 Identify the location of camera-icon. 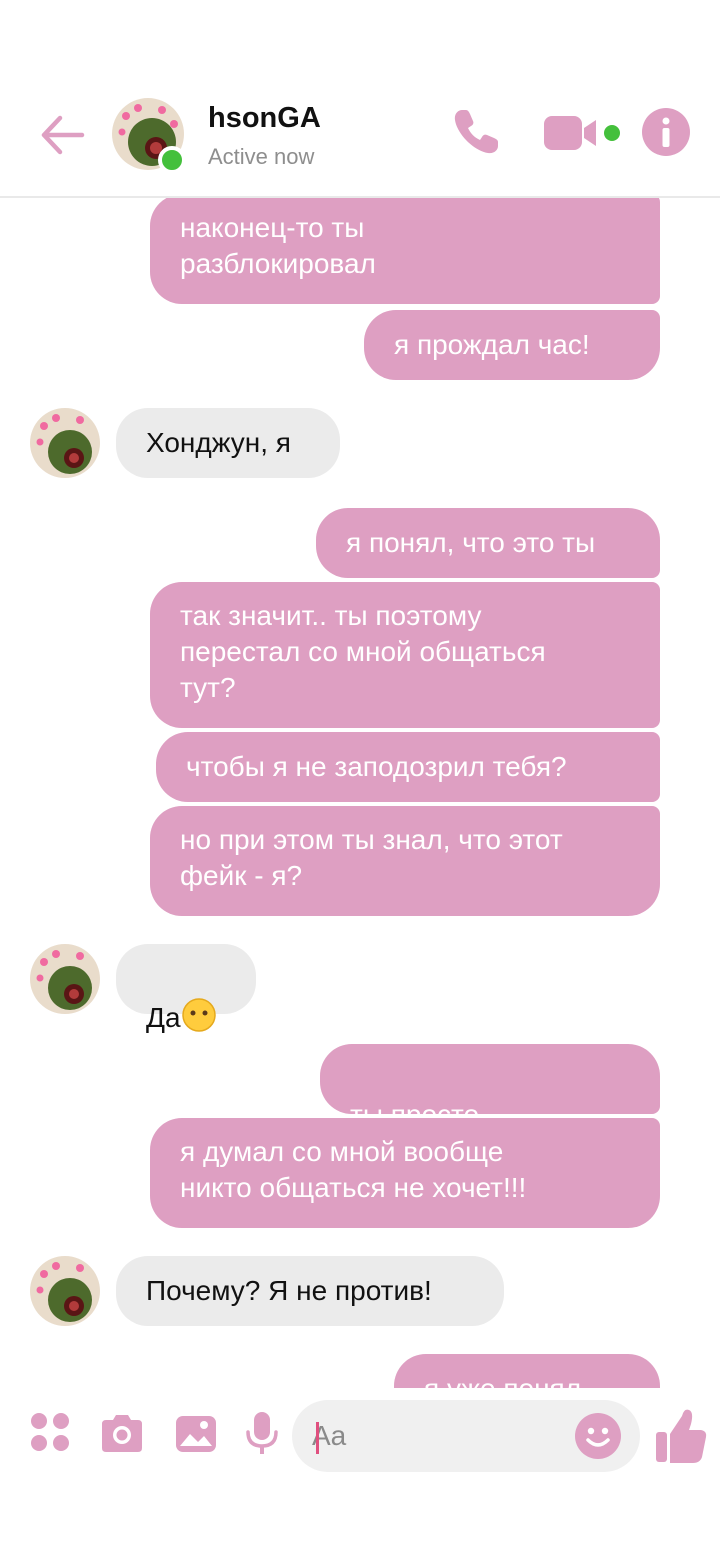
(124, 1438).